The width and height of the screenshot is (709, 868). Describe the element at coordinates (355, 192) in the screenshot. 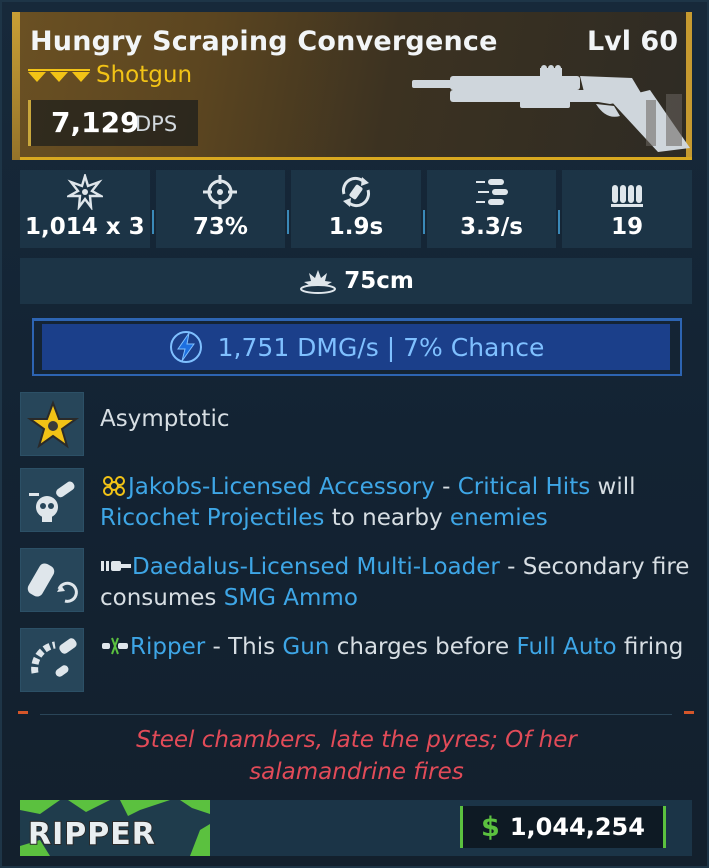

I see `reload-icon` at that location.